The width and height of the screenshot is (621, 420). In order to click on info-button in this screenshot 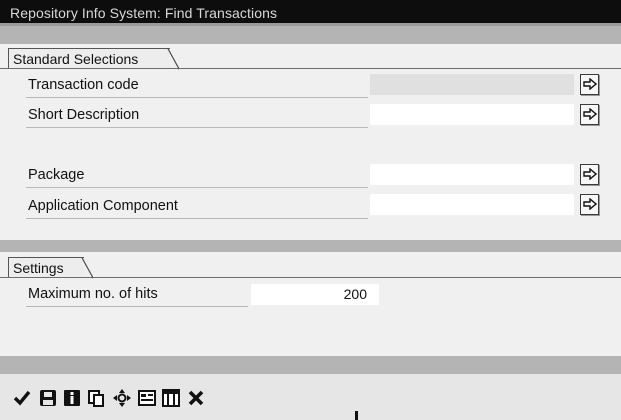, I will do `click(72, 398)`.